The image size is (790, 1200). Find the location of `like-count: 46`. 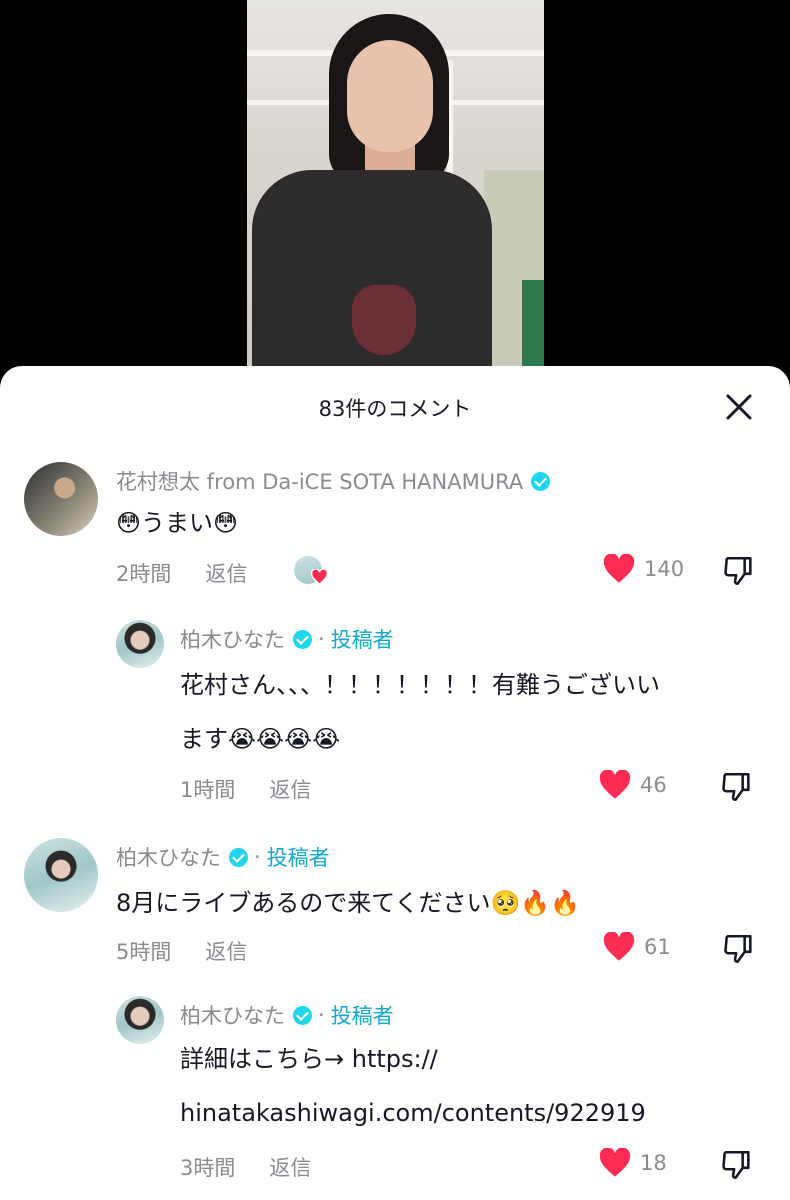

like-count: 46 is located at coordinates (653, 785).